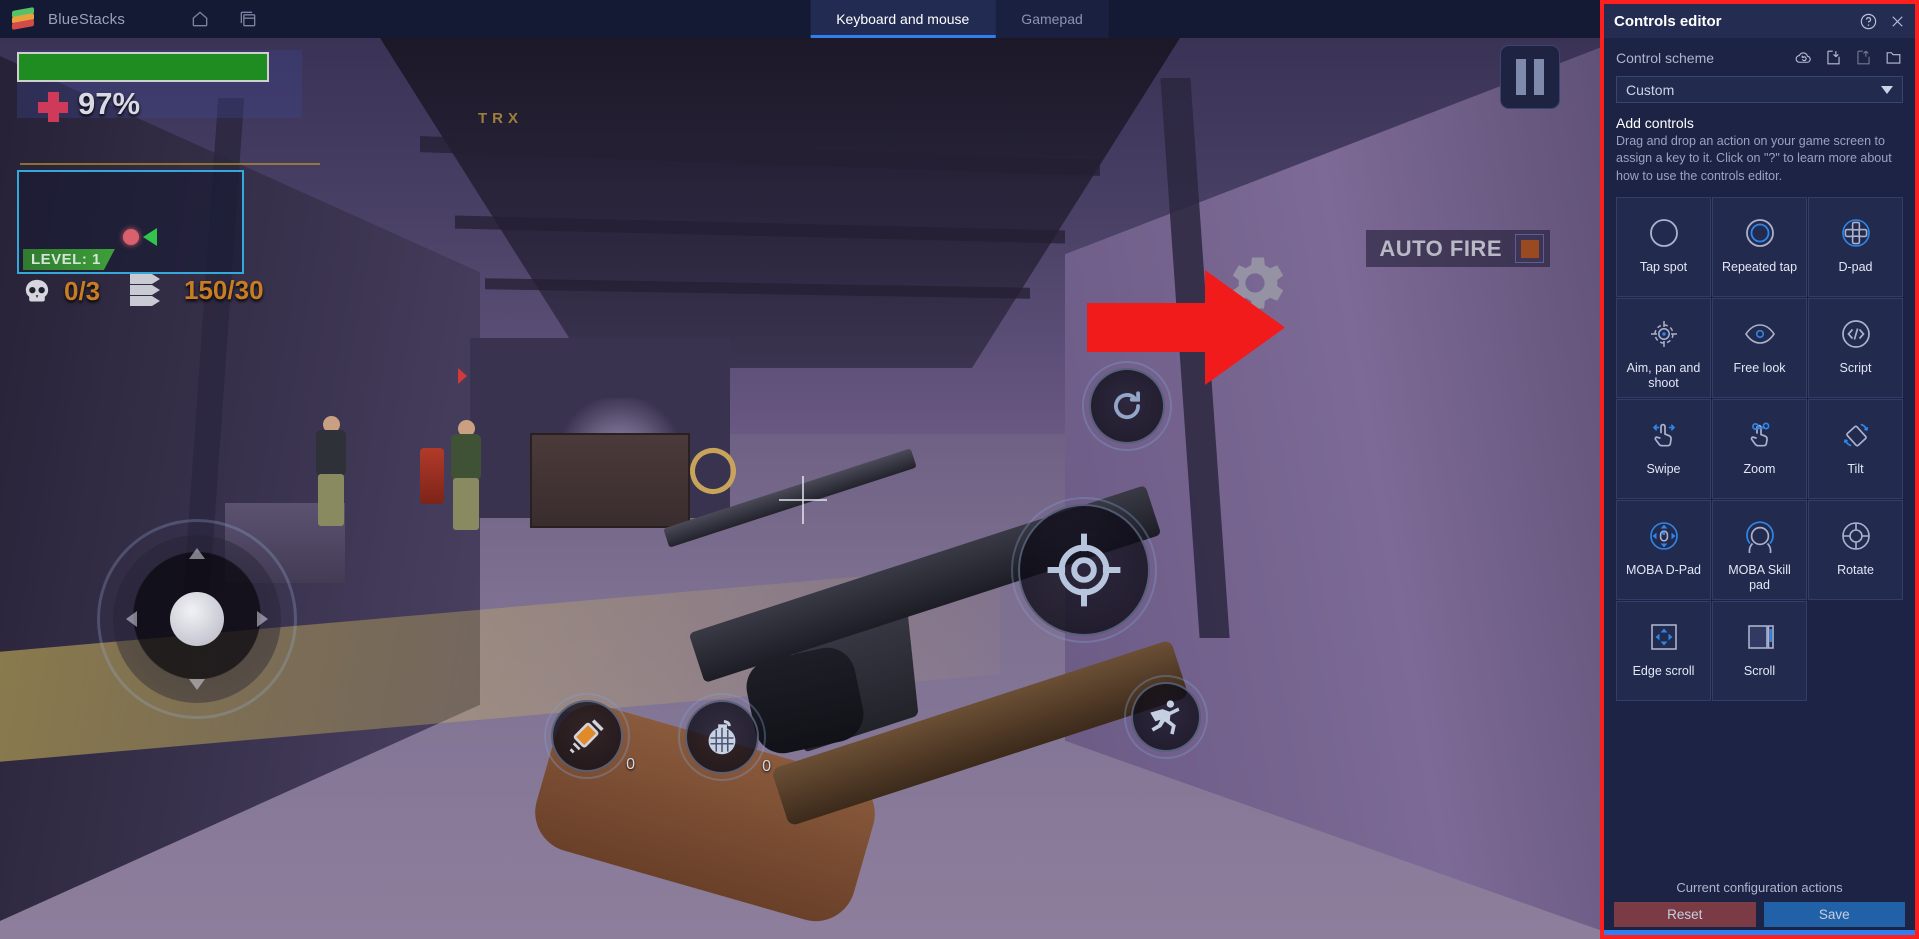 The image size is (1919, 939). I want to click on aim-crosshair, so click(803, 500).